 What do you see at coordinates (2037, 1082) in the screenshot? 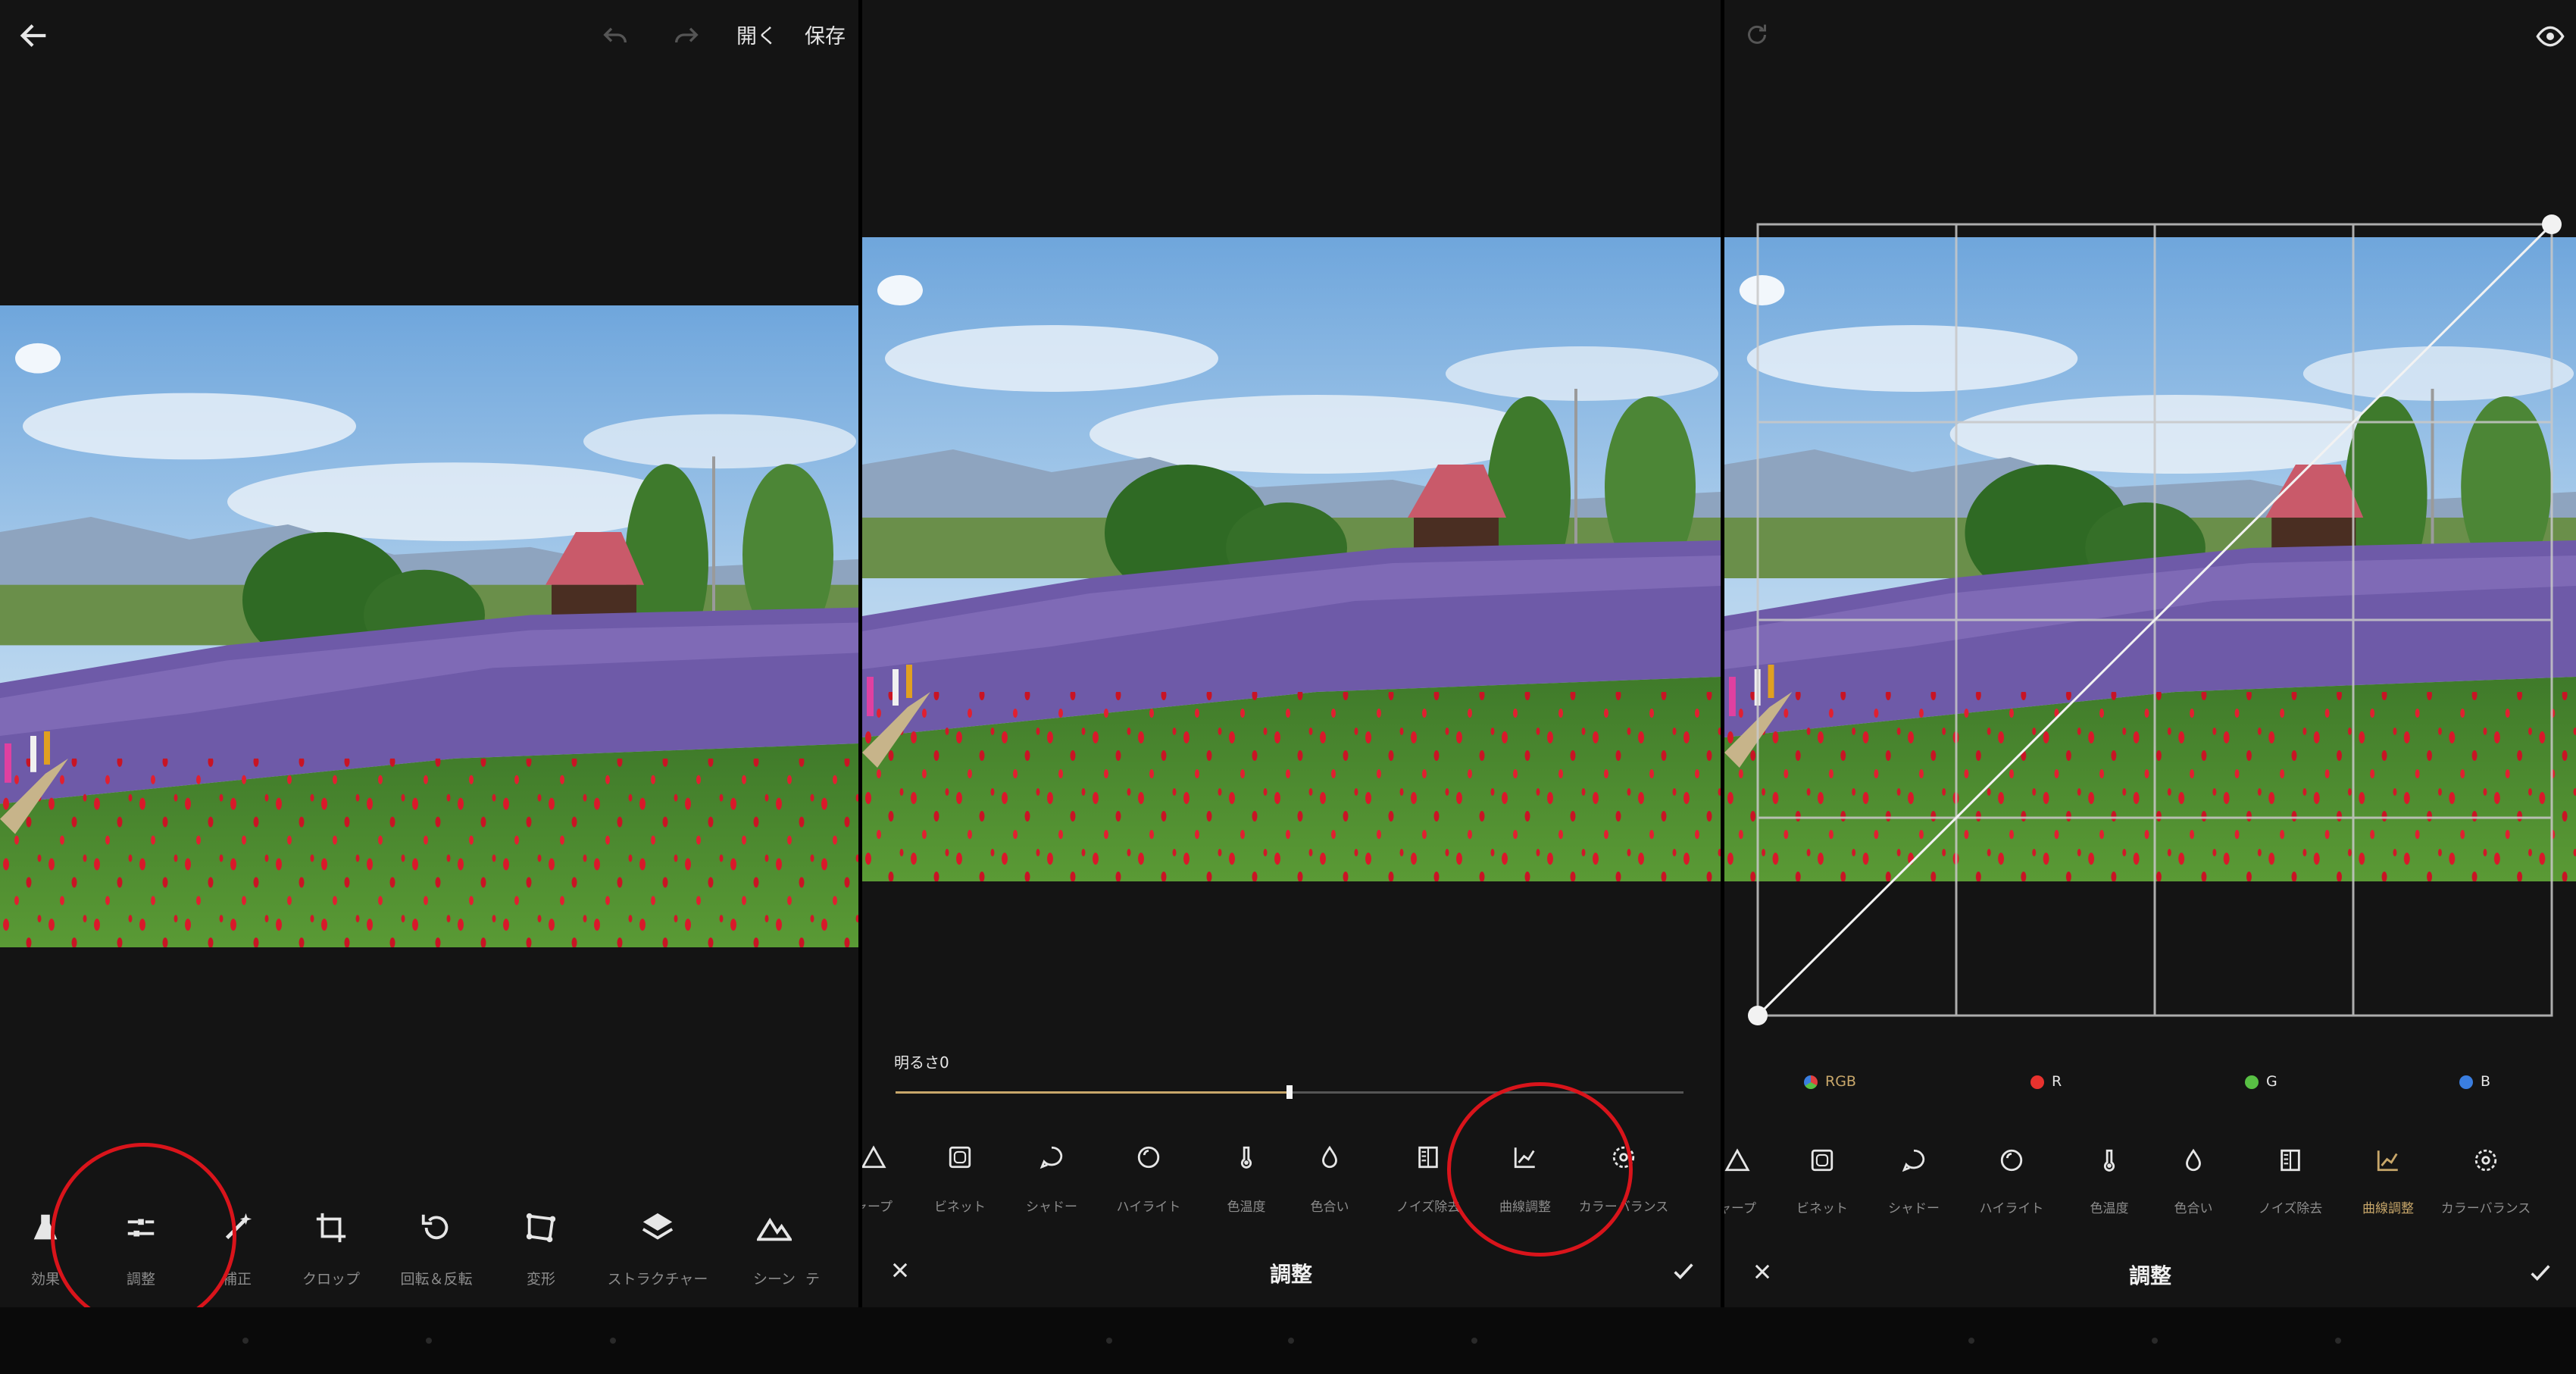
I see `red-dot-icon` at bounding box center [2037, 1082].